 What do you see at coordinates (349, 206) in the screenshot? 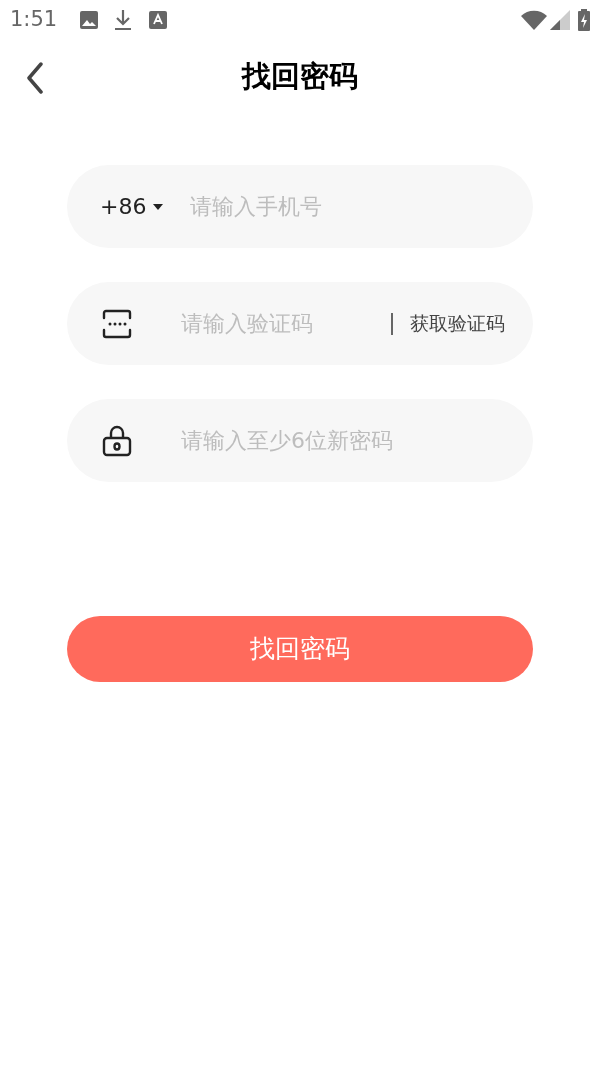
I see `phone-input: 请输入手机号` at bounding box center [349, 206].